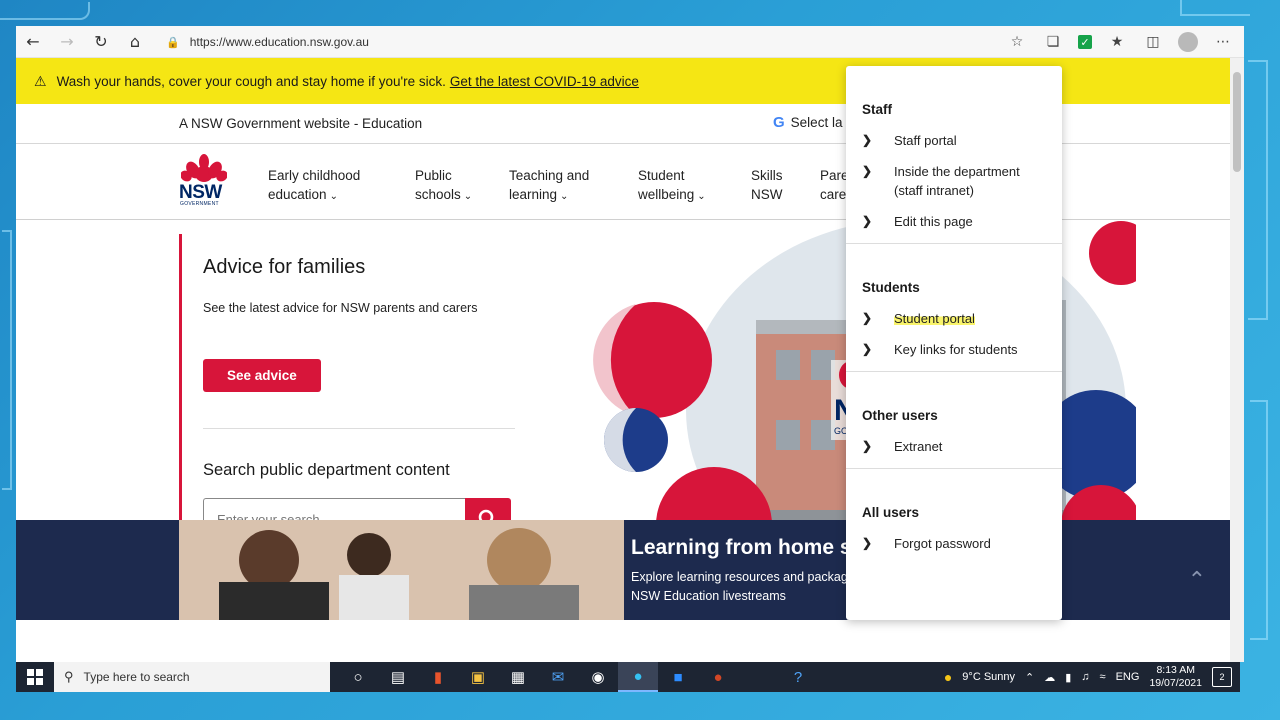  Describe the element at coordinates (1029, 677) in the screenshot. I see `tray-chevron-icon: ⌃` at that location.